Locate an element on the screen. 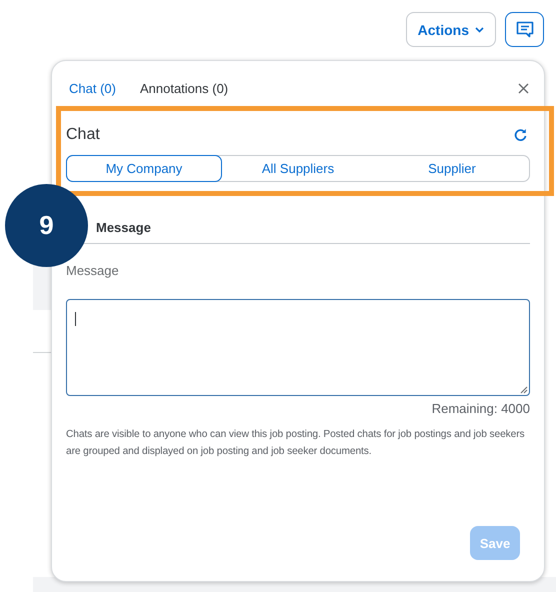 This screenshot has width=556, height=592. resize-handle-icon is located at coordinates (524, 390).